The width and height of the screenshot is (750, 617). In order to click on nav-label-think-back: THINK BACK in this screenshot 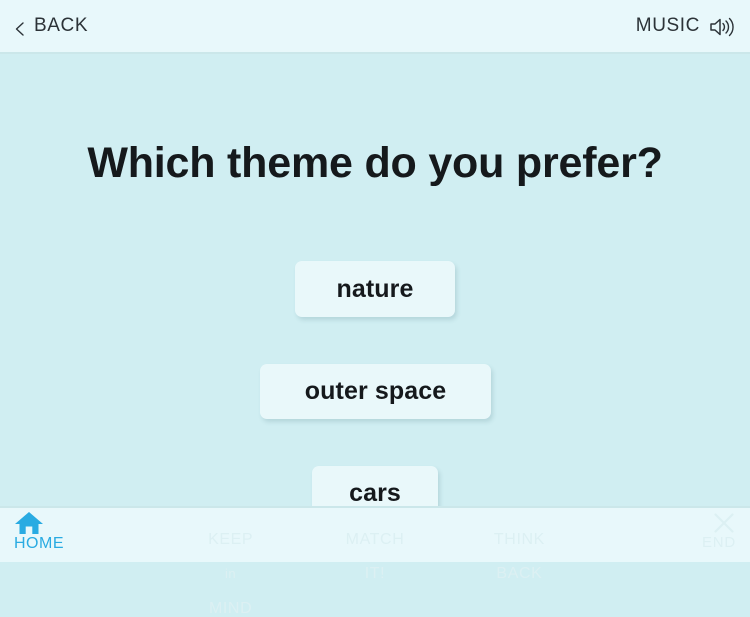, I will do `click(519, 546)`.